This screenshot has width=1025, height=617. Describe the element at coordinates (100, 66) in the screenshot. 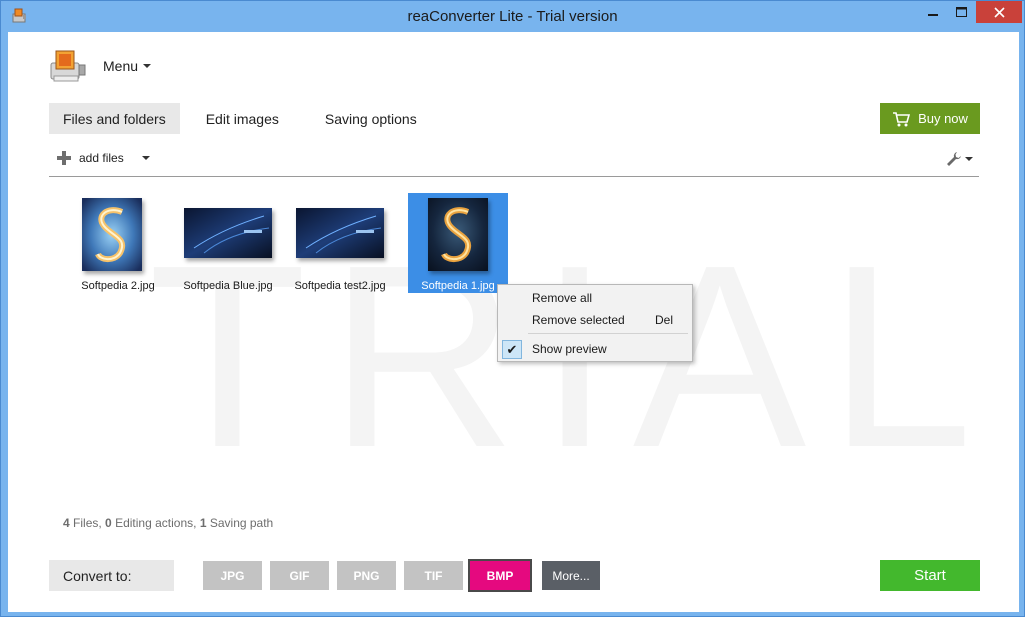

I see `menu-button: Menu` at that location.